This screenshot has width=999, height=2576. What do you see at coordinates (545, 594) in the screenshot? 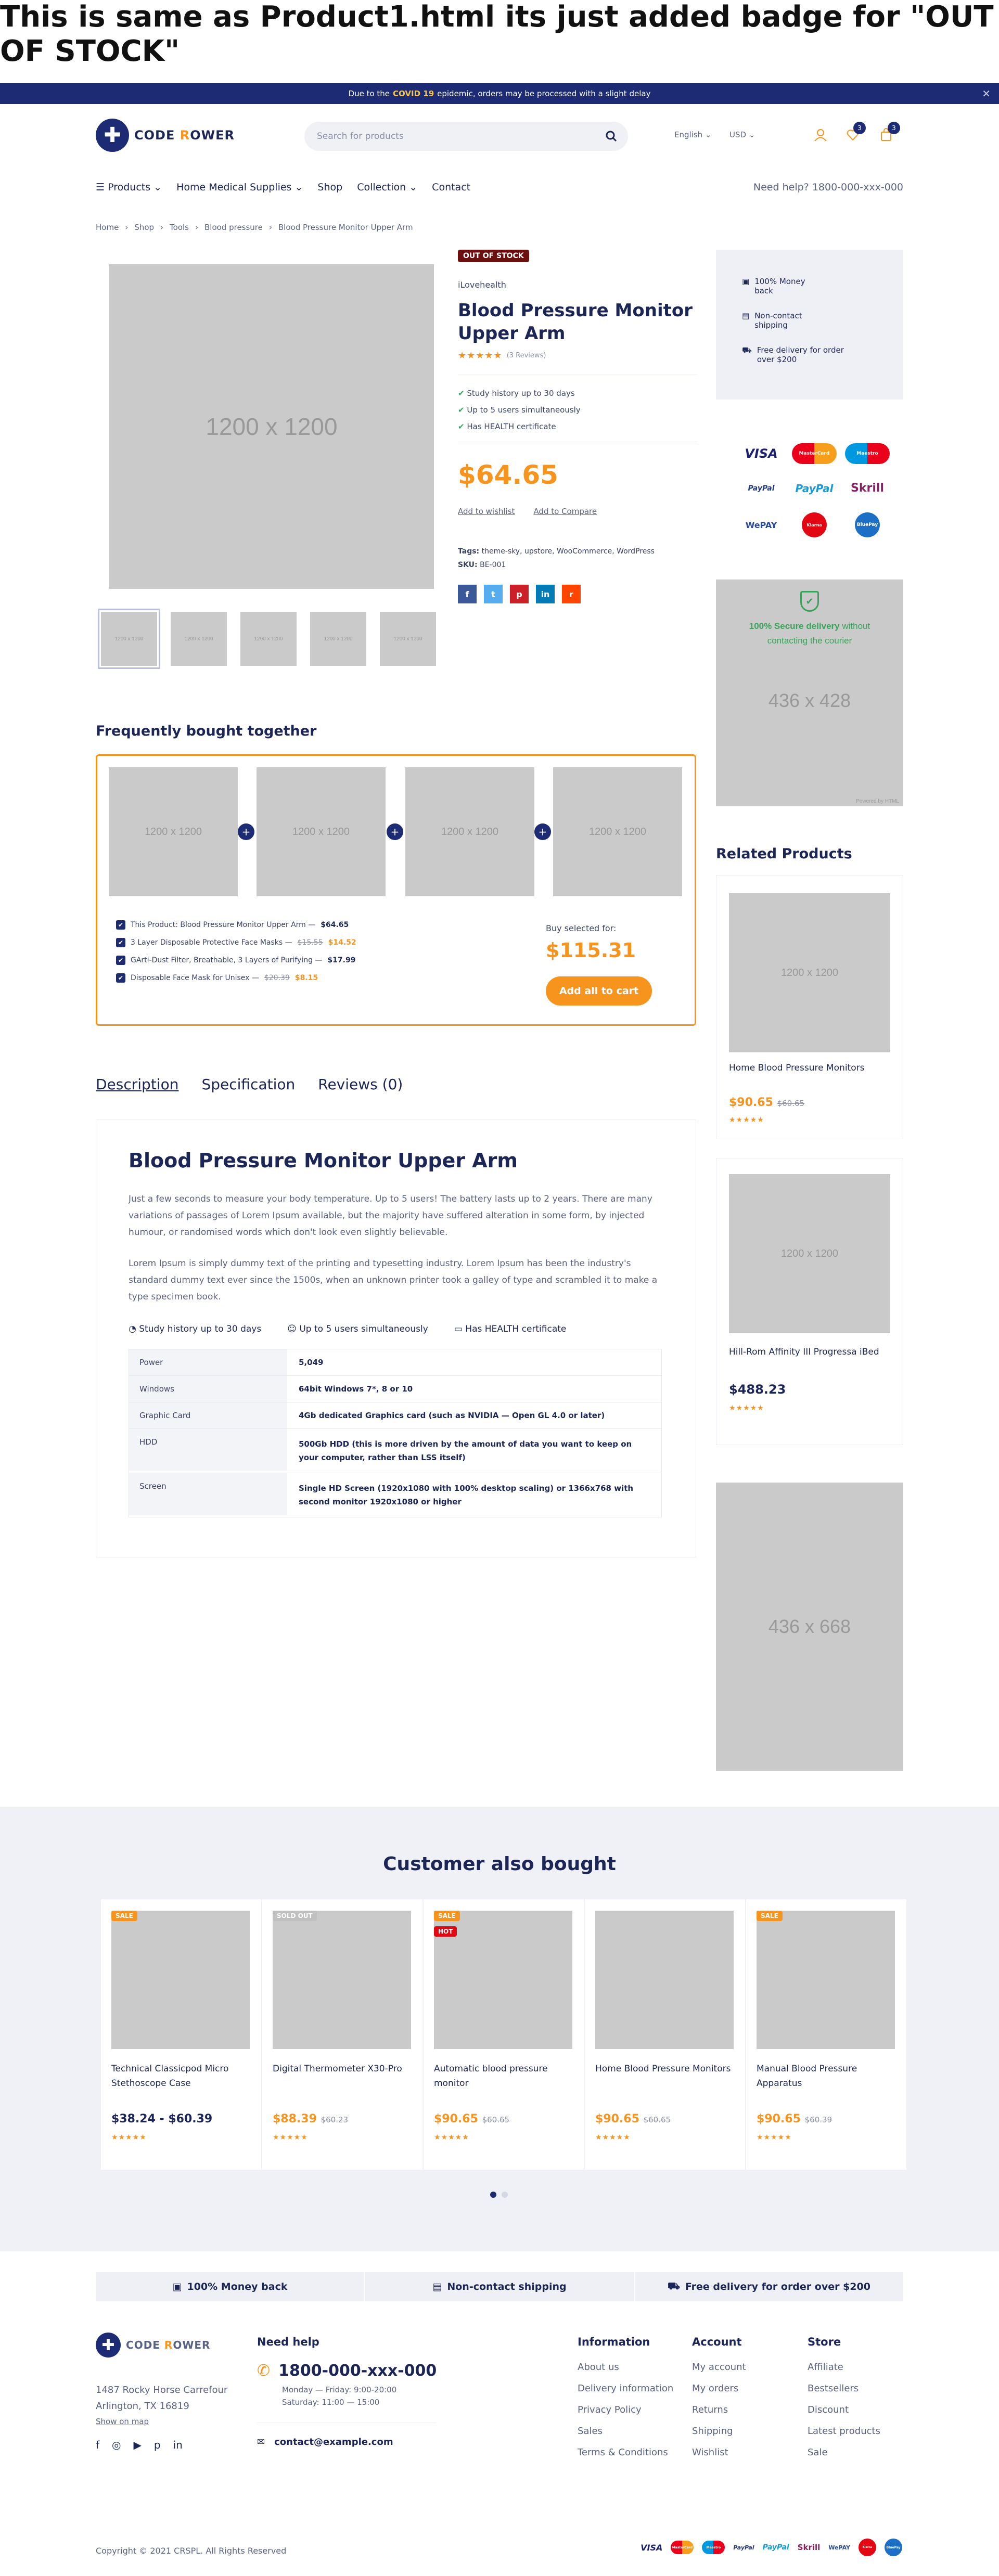
I see `linkedin-share-icon: in` at bounding box center [545, 594].